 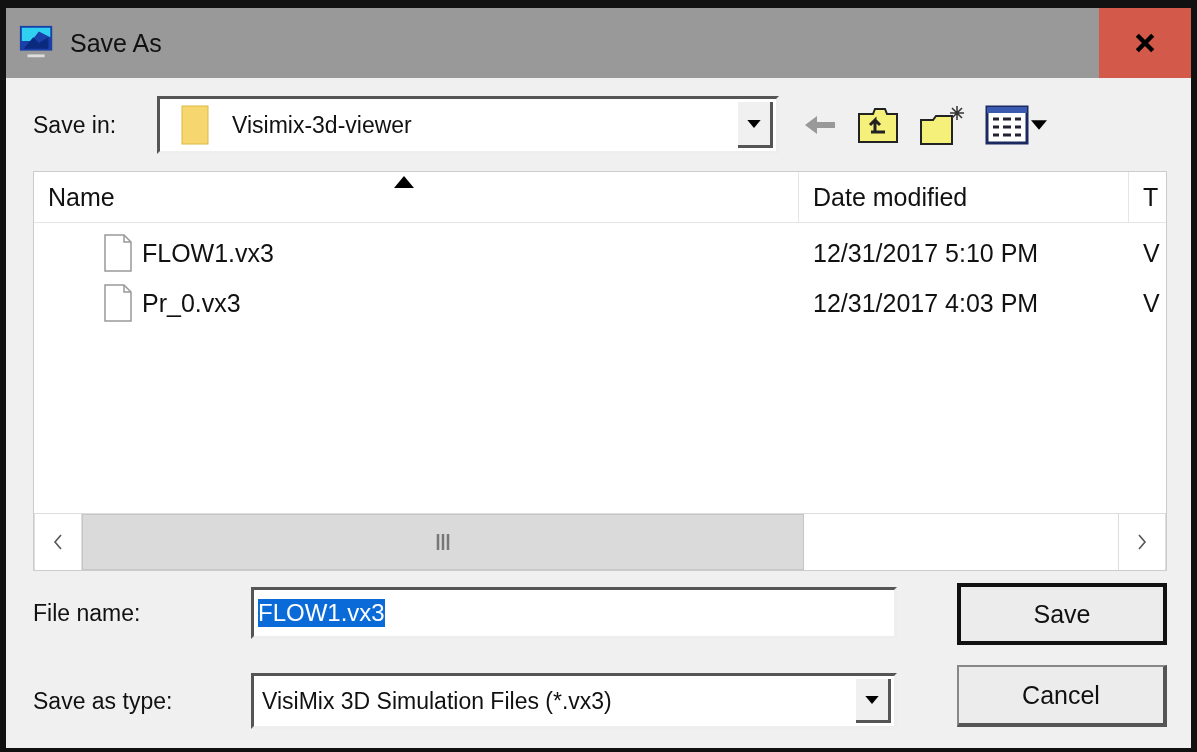 What do you see at coordinates (1146, 197) in the screenshot?
I see `column-header: T` at bounding box center [1146, 197].